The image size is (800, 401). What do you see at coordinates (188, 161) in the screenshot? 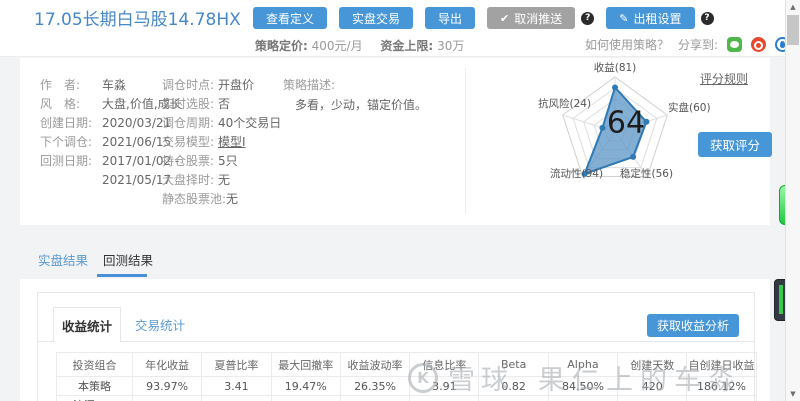
I see `info-label: 持仓股票:` at bounding box center [188, 161].